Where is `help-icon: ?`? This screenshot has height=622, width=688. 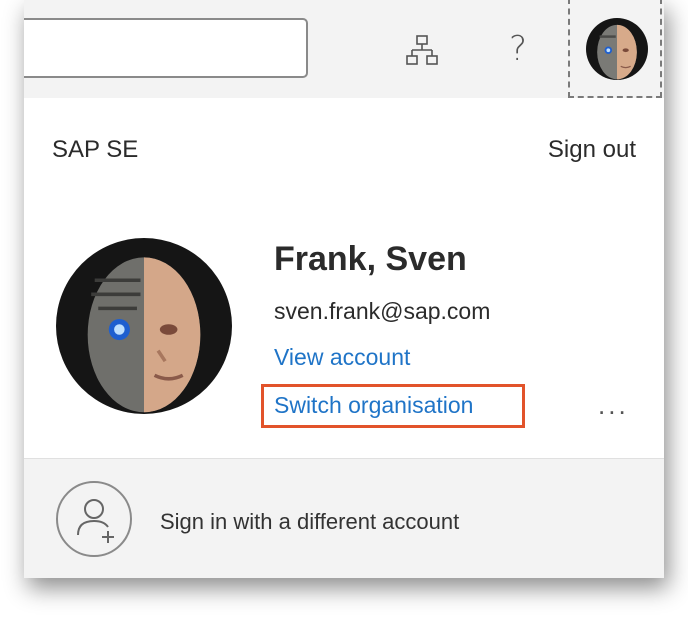
help-icon: ? is located at coordinates (518, 49).